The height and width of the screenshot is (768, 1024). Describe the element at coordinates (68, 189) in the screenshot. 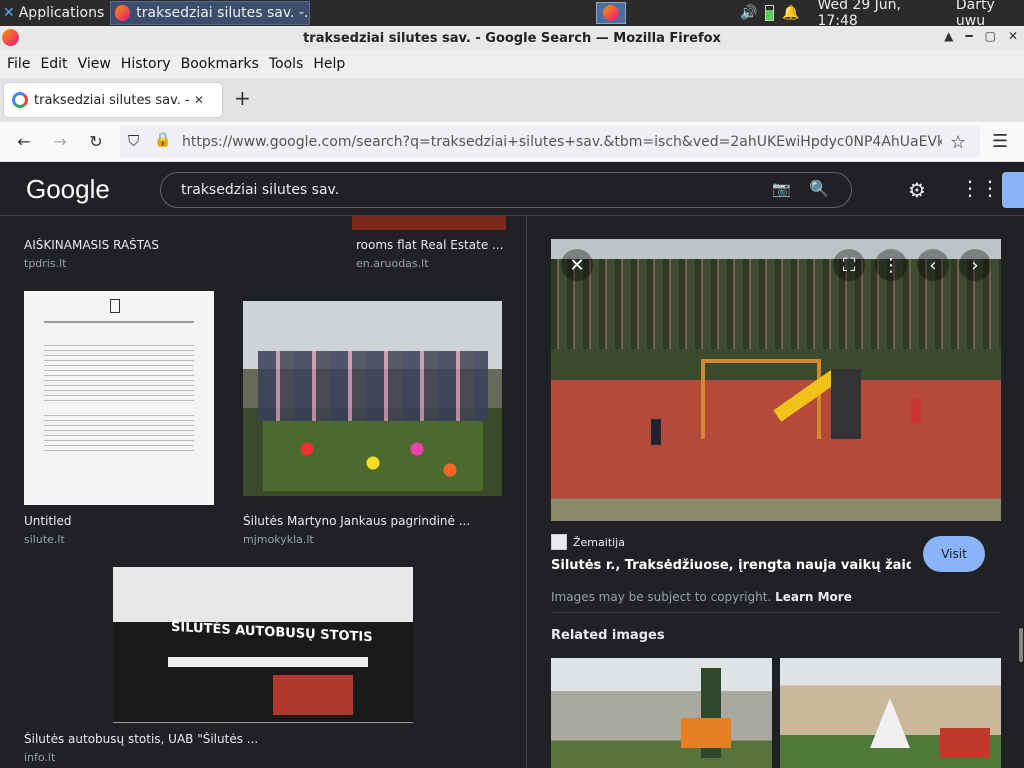

I see `google-logo: Google` at that location.